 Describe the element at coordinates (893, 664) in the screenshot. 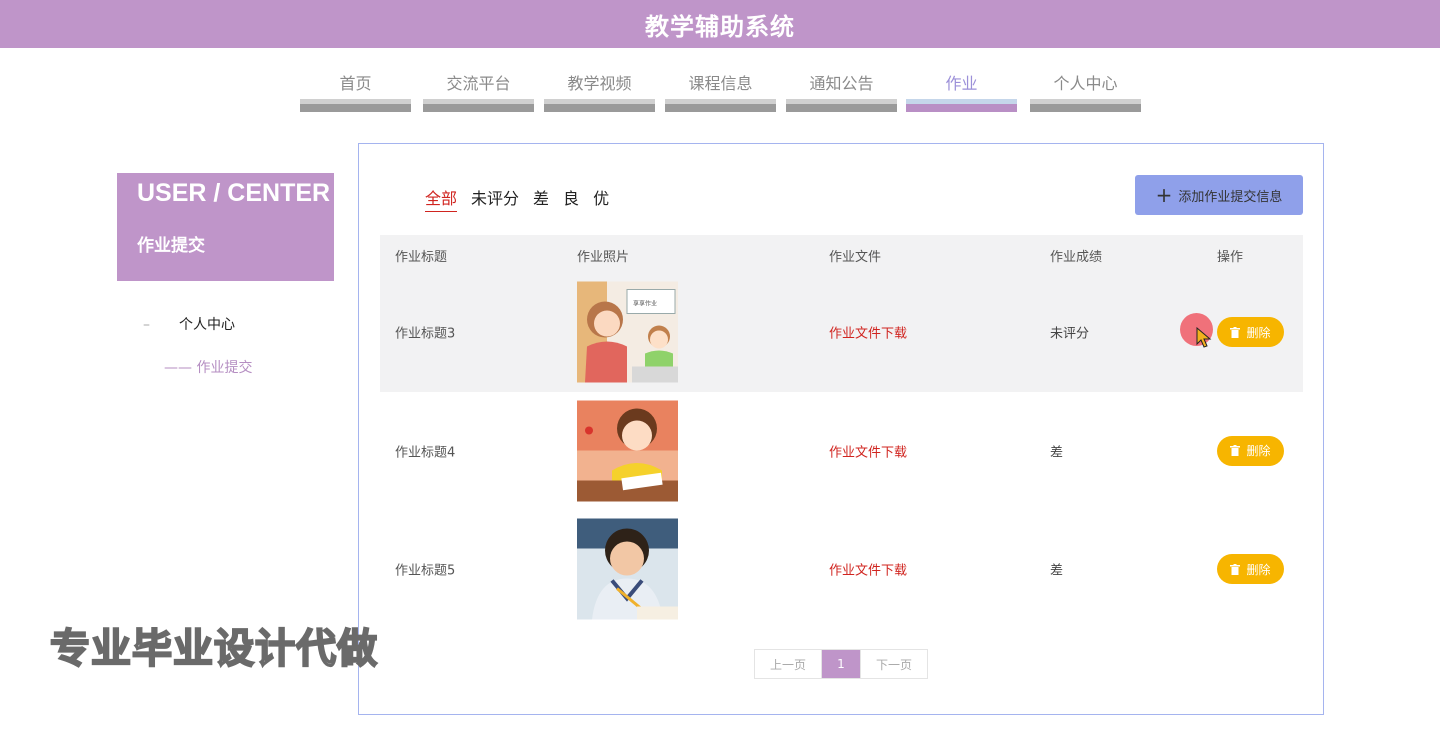

I see `next-page-button: 下一页` at that location.